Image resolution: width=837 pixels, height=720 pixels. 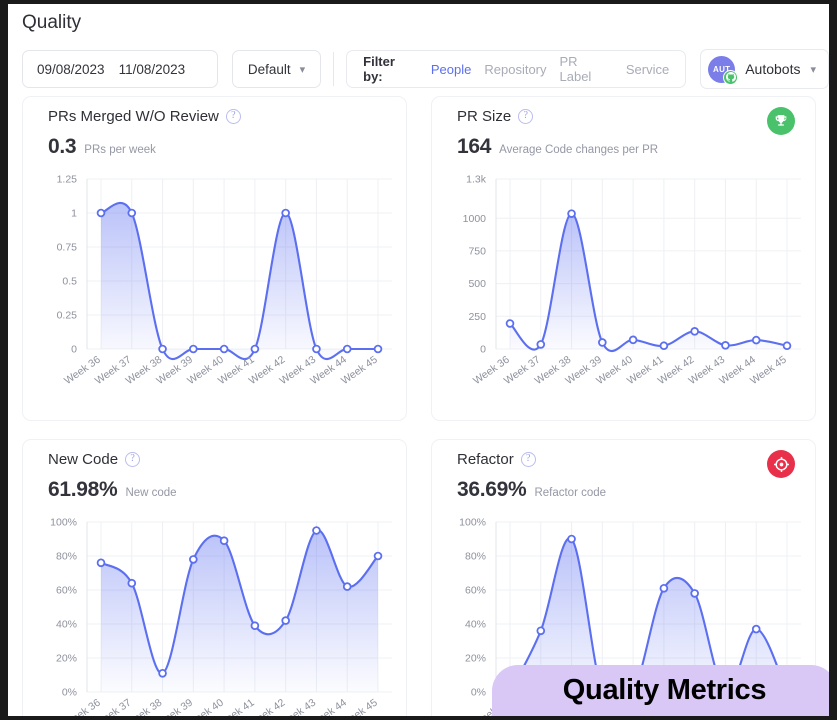 I want to click on trophy-icon, so click(x=781, y=121).